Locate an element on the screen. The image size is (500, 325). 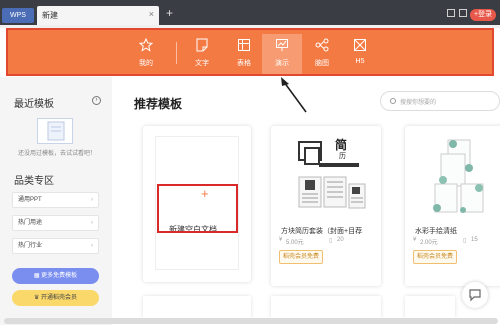
chat-button is located at coordinates (475, 295).